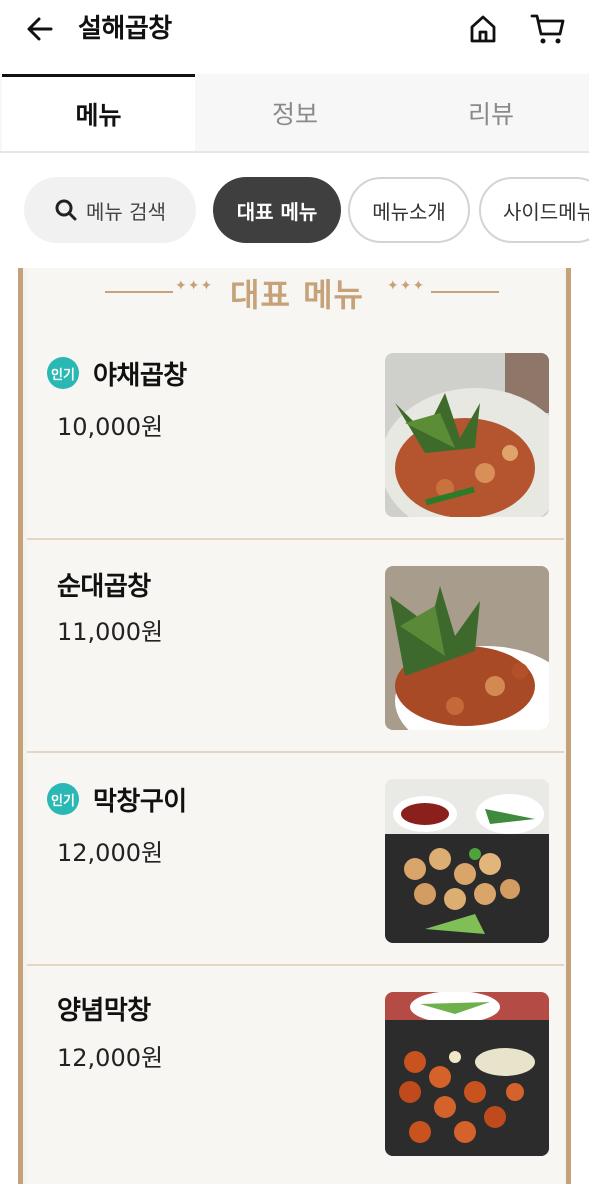  What do you see at coordinates (140, 802) in the screenshot?
I see `menu-item-name: 막창구이` at bounding box center [140, 802].